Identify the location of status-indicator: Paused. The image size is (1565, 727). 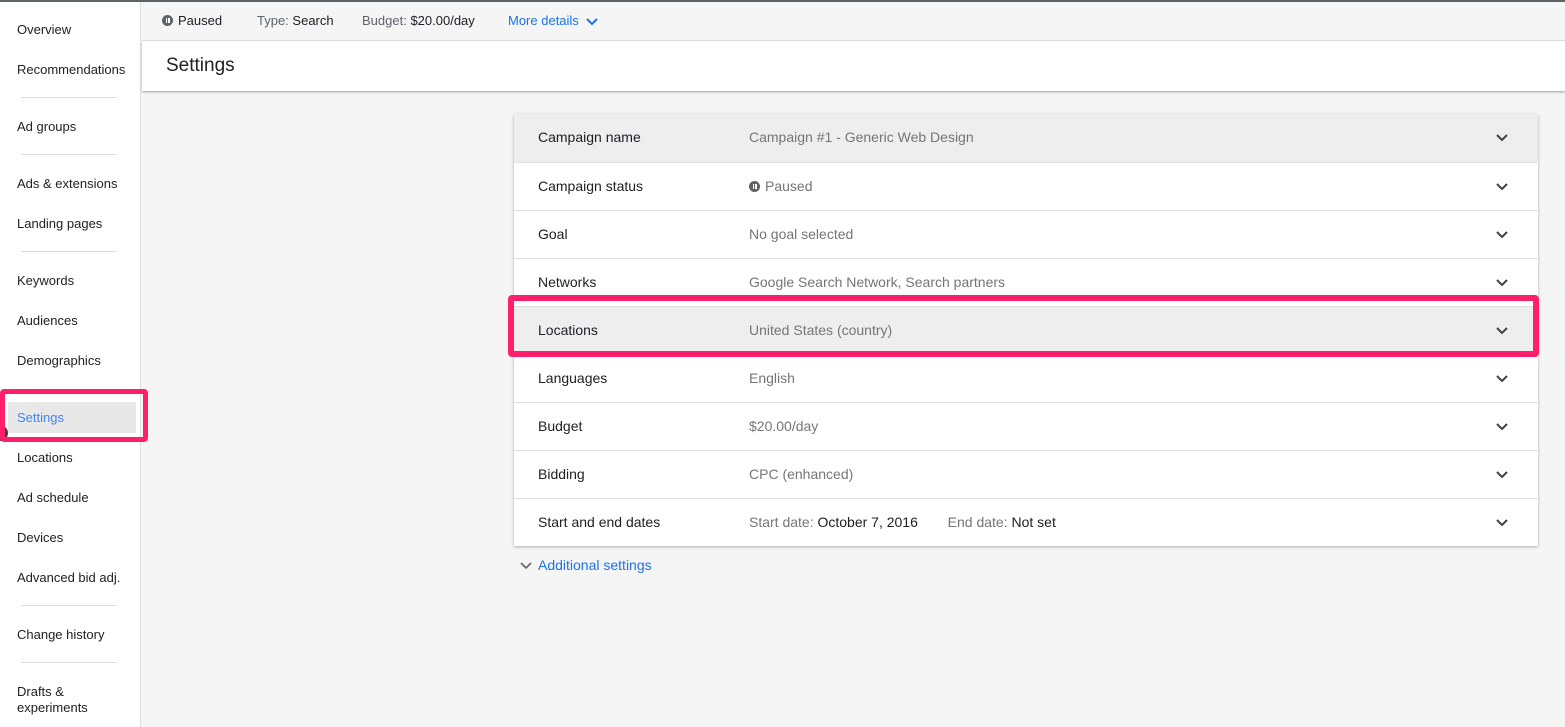
(192, 21).